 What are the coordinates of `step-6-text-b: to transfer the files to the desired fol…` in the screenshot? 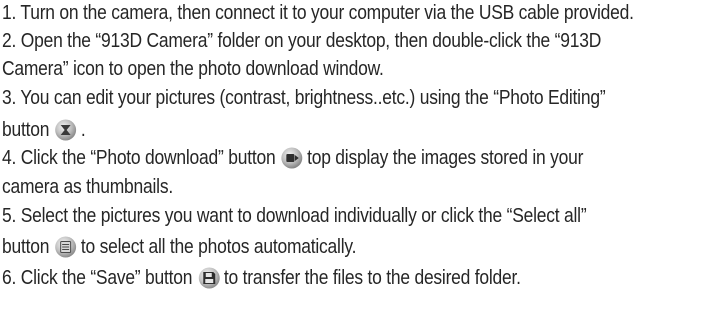 It's located at (372, 278).